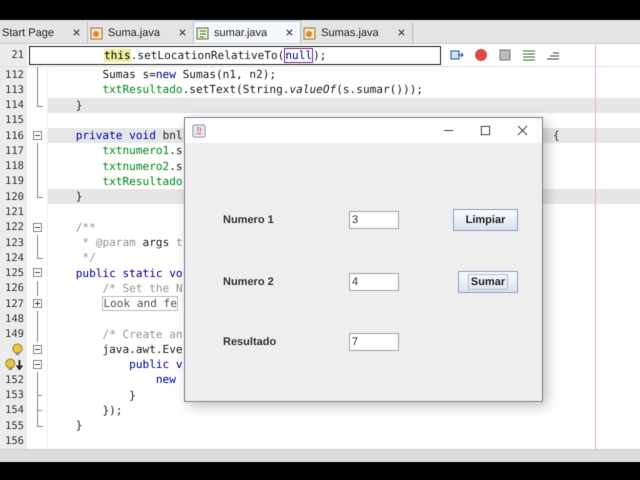 Image resolution: width=640 pixels, height=480 pixels. Describe the element at coordinates (14, 273) in the screenshot. I see `line-number: 125` at that location.